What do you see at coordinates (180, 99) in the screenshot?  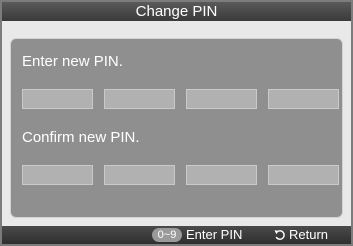 I see `new-pin-fields` at bounding box center [180, 99].